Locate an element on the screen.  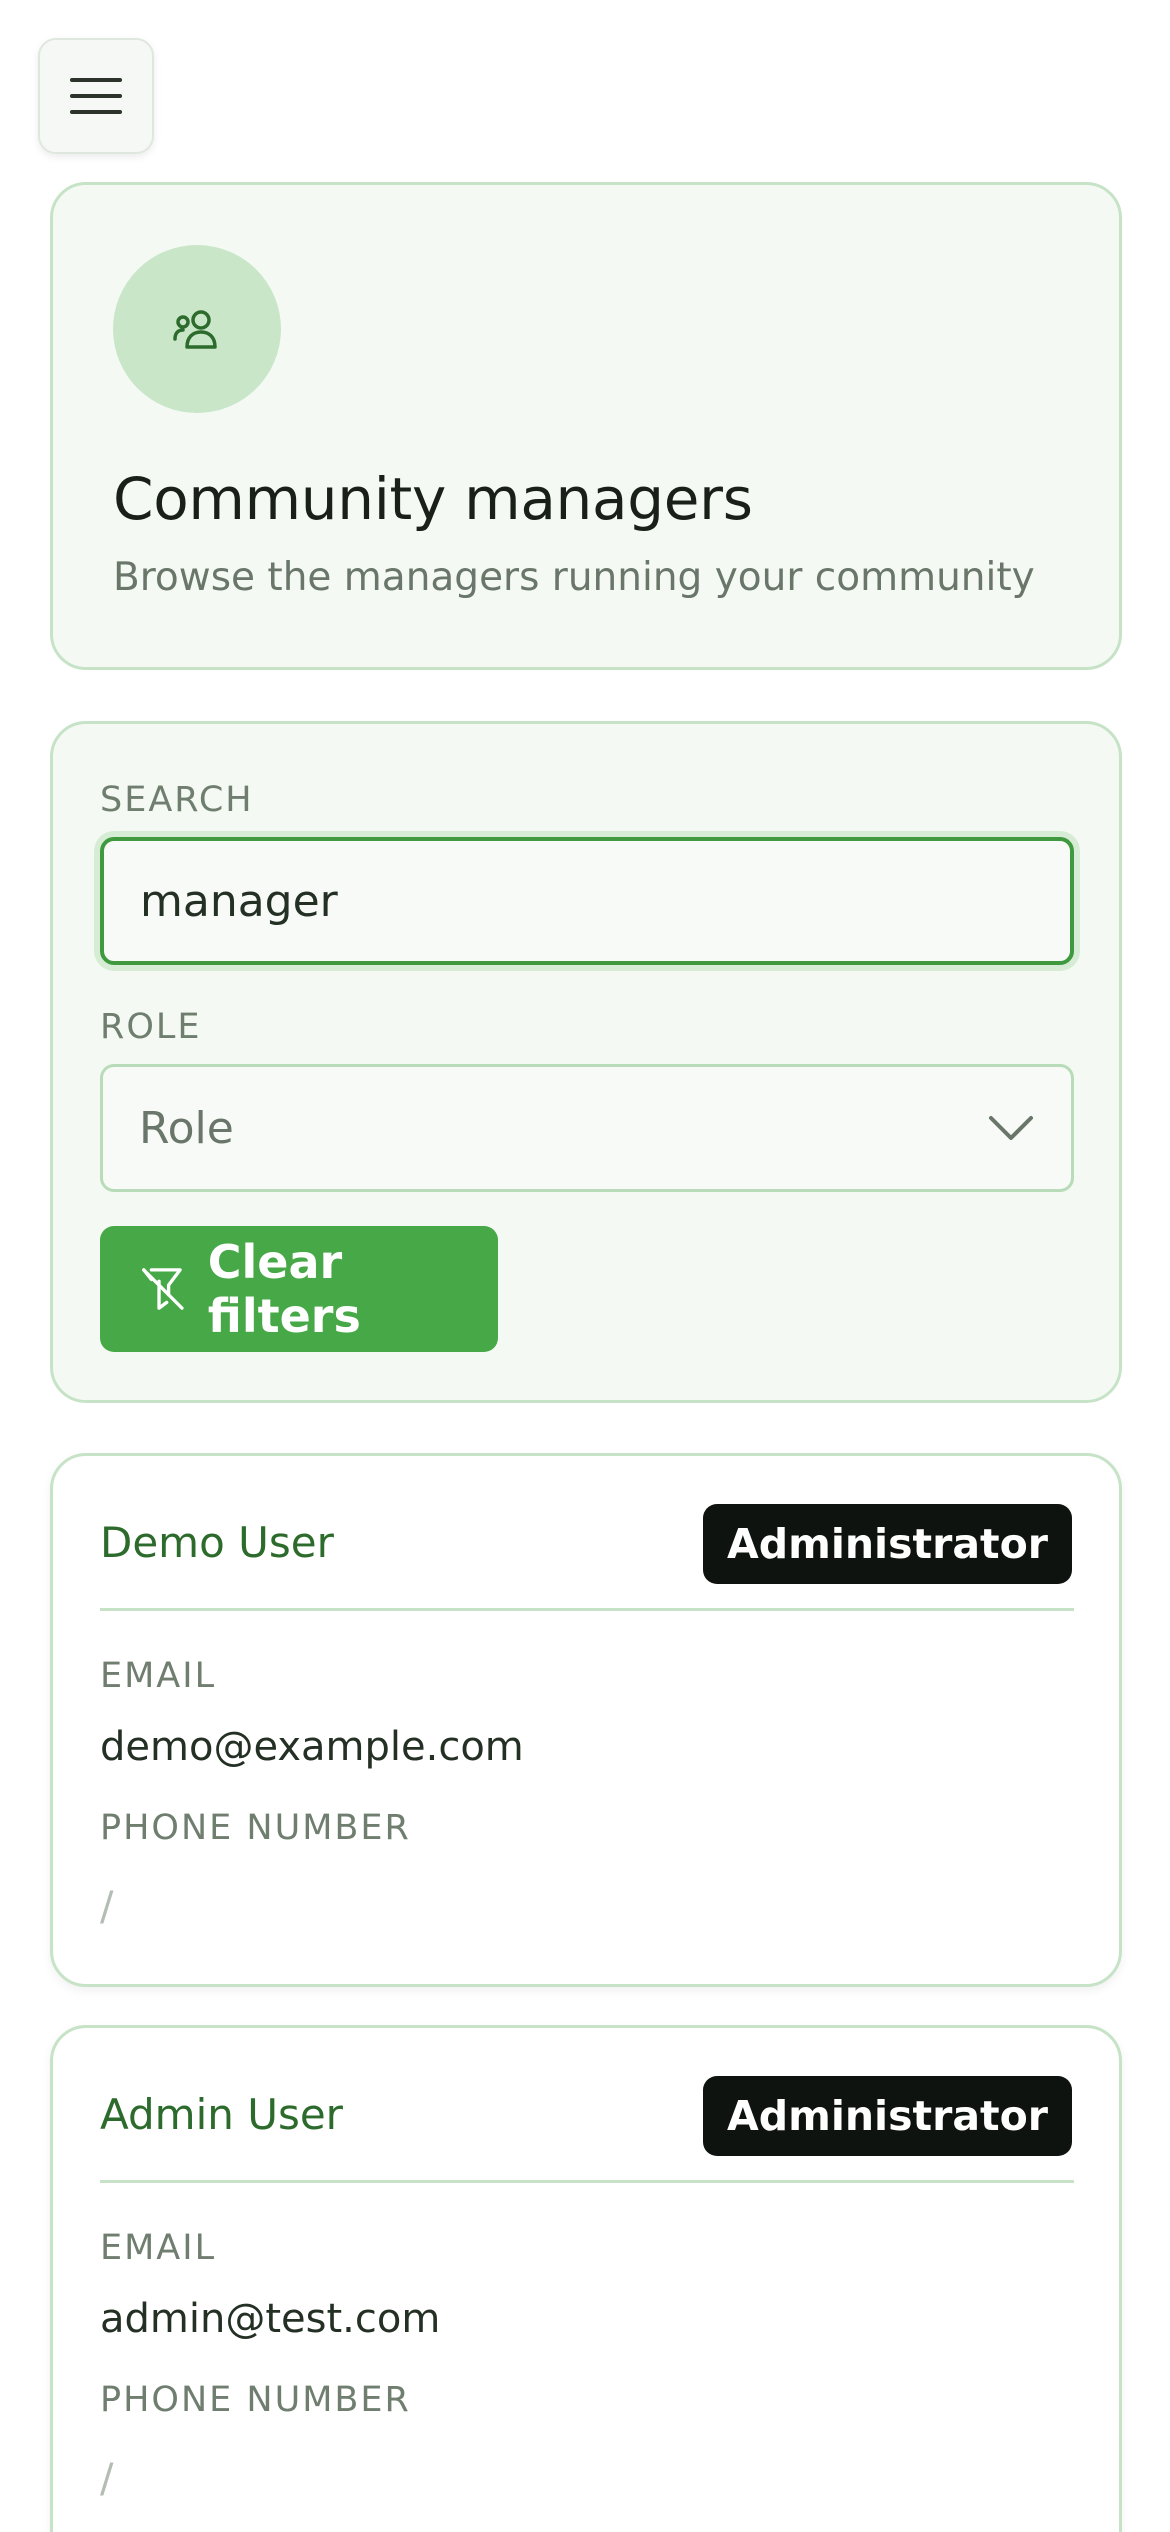
email-value: demo@example.com is located at coordinates (312, 1747).